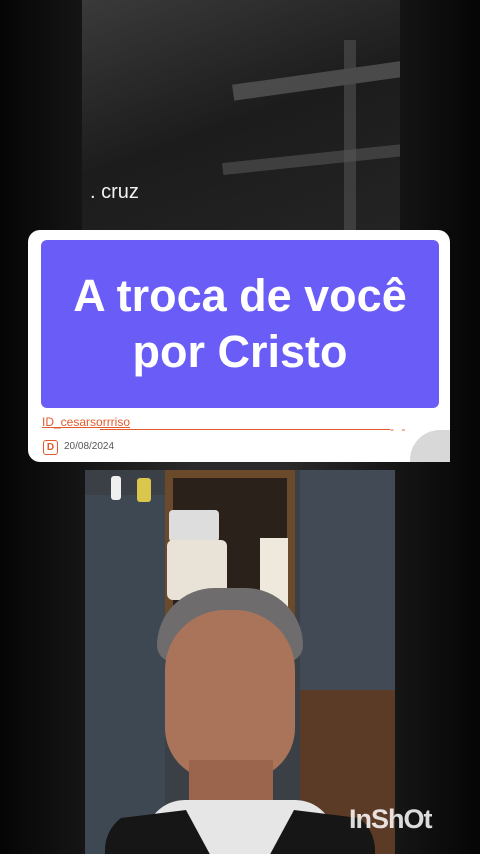  Describe the element at coordinates (430, 446) in the screenshot. I see `page-curl-decoration` at that location.